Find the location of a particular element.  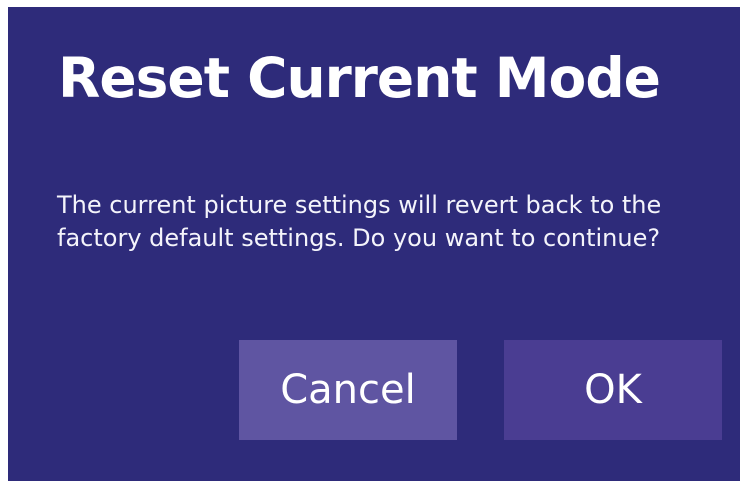

dialog-title: Reset Current Mode is located at coordinates (359, 78).